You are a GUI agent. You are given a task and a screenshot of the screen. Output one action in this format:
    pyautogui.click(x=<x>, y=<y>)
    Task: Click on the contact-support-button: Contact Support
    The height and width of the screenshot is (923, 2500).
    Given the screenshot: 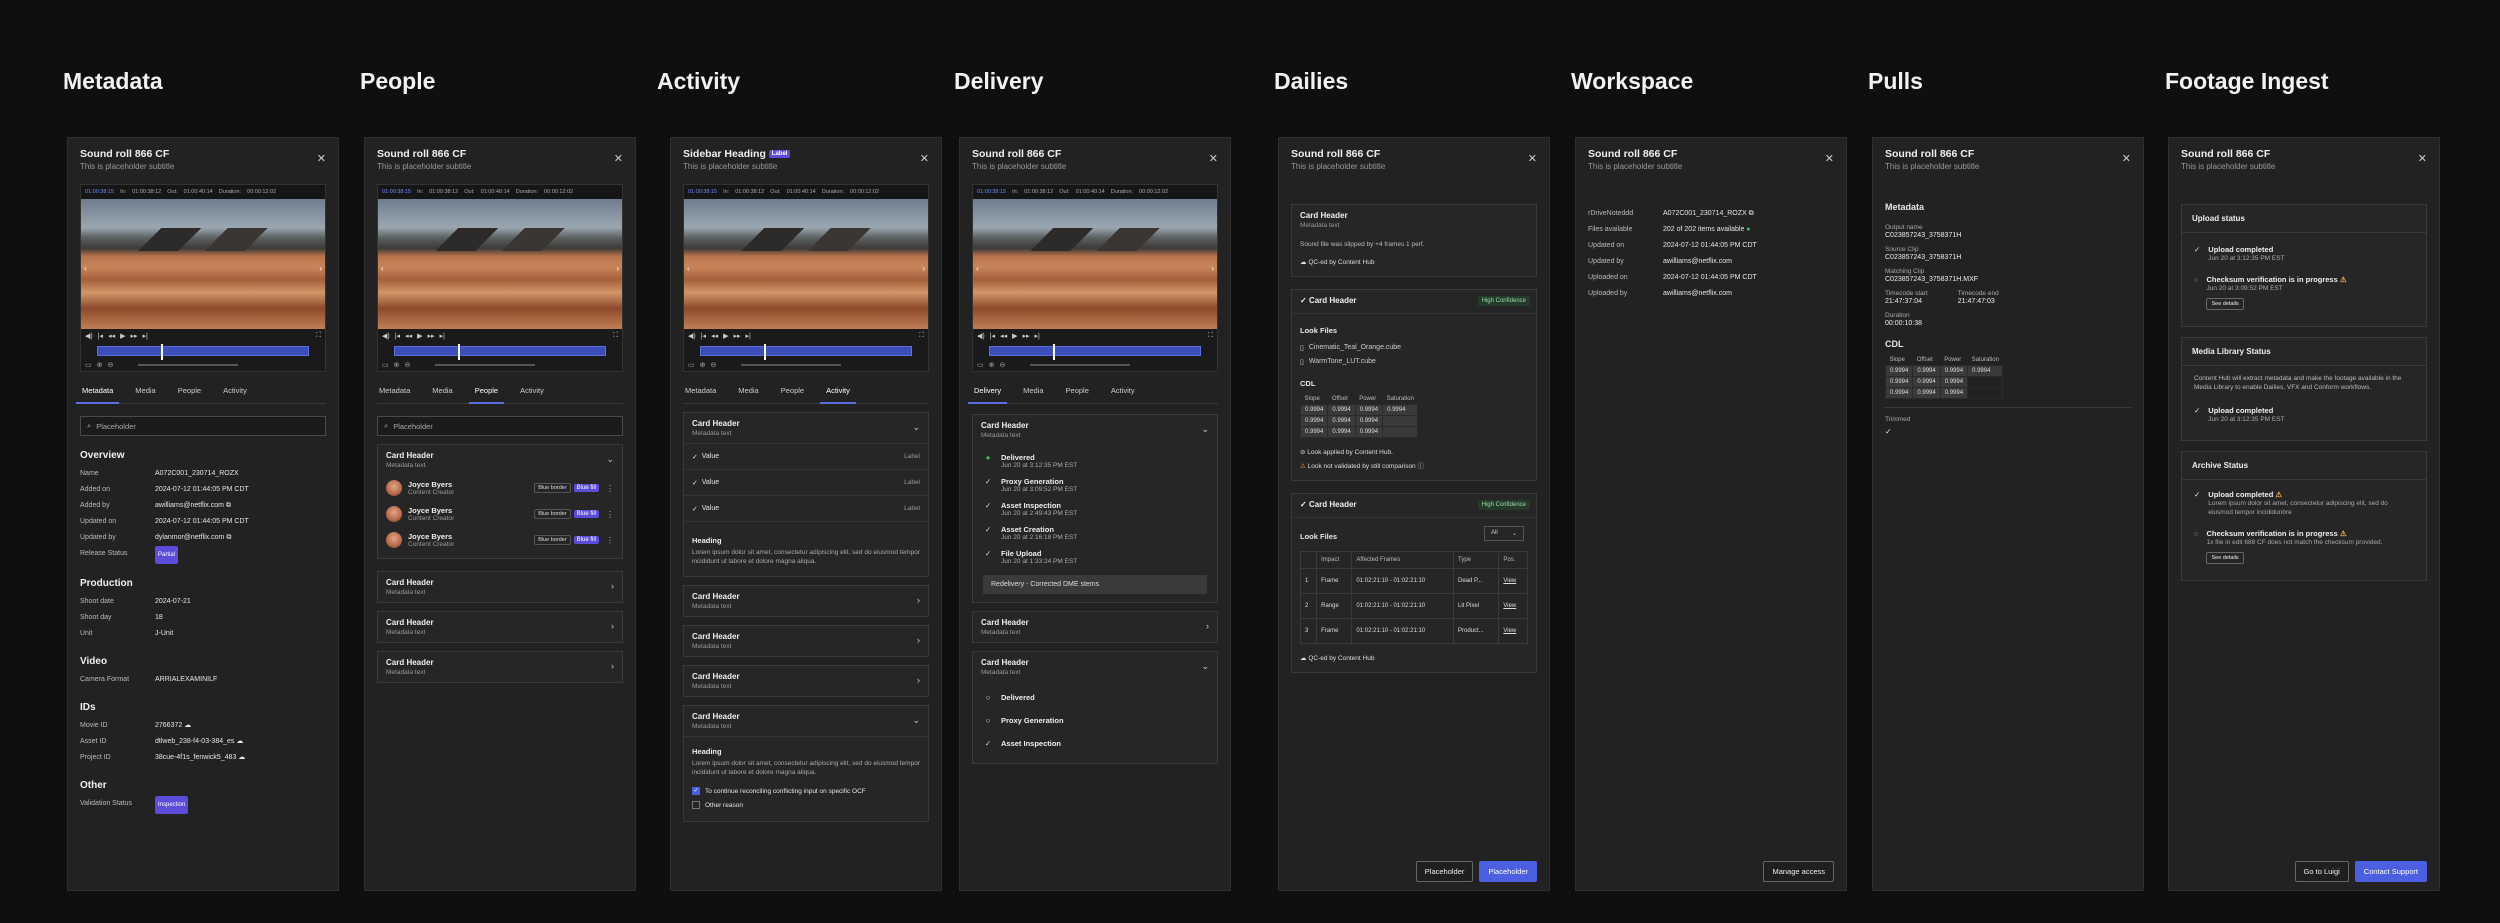 What is the action you would take?
    pyautogui.click(x=2390, y=871)
    